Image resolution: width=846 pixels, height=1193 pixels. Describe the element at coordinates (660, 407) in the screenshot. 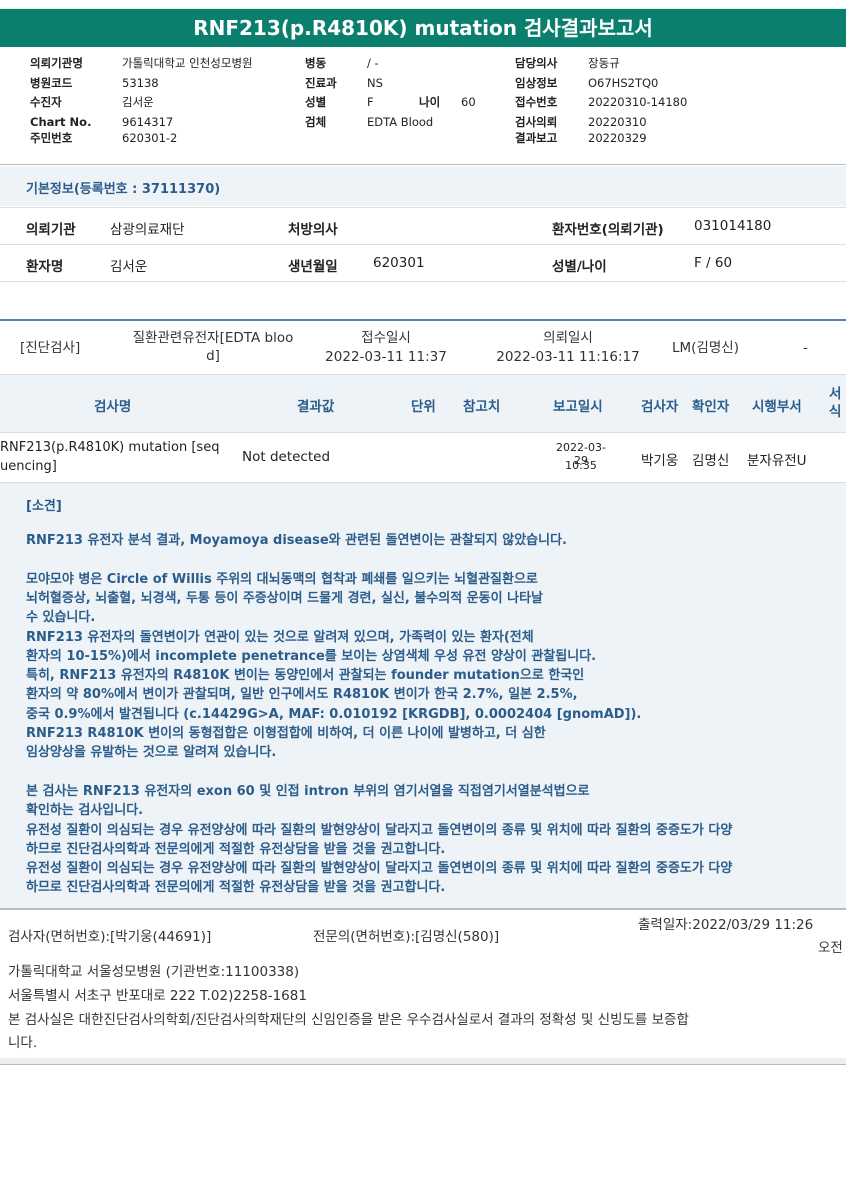

I see `th-tester: 검사자` at that location.